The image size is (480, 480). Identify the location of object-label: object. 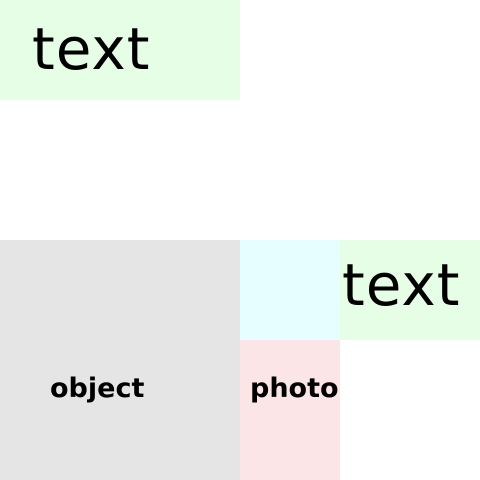
(97, 388).